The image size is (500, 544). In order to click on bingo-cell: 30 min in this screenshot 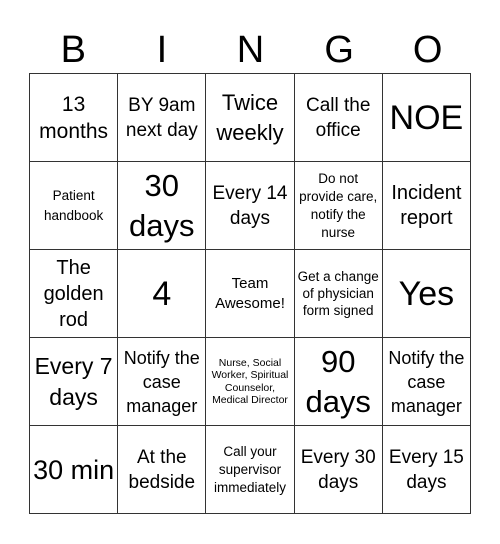, I will do `click(74, 470)`.